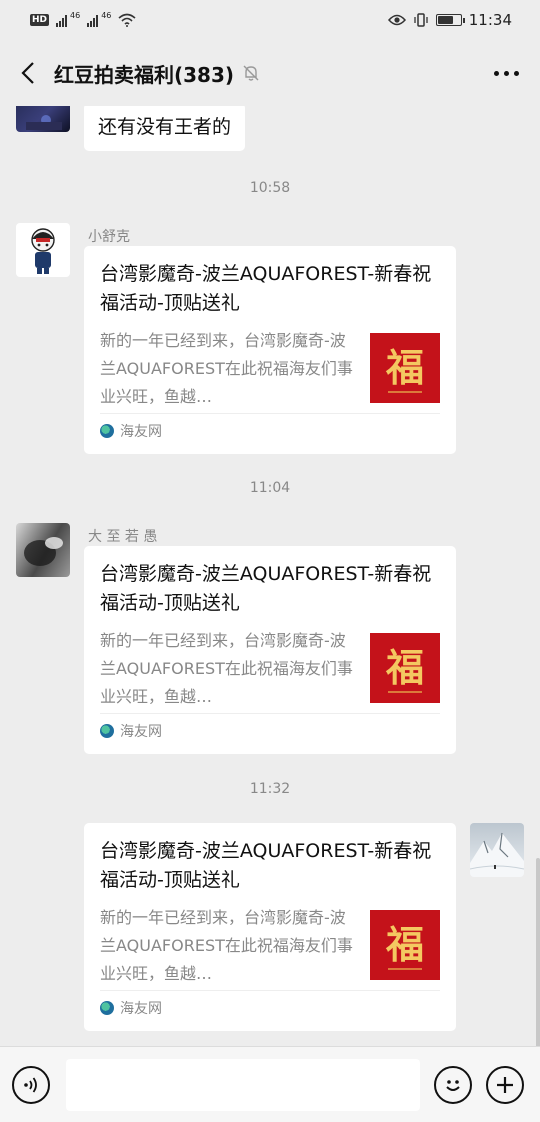 This screenshot has width=540, height=1122. I want to click on timestamp: 11:04, so click(270, 488).